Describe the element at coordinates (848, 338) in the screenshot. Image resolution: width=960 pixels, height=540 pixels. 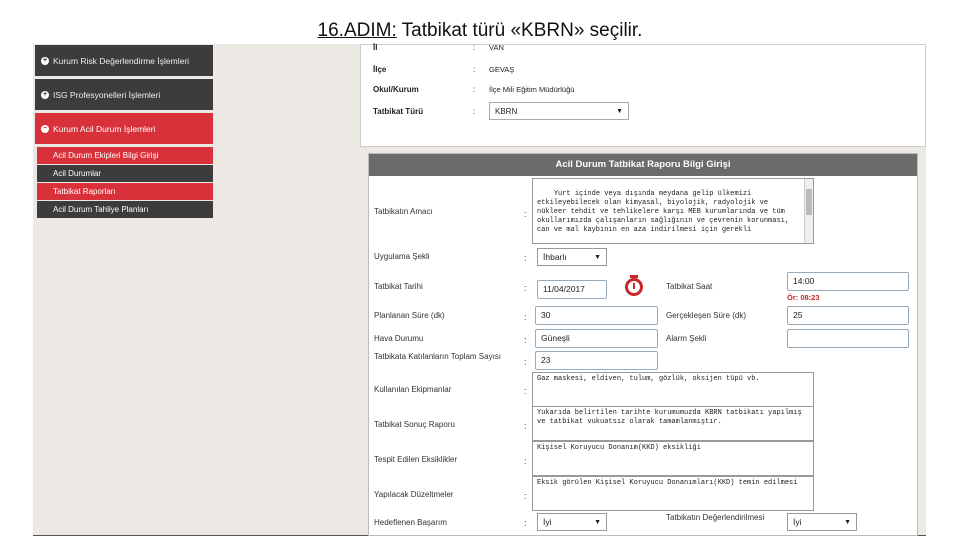
I see `alarm-sekli-input` at that location.